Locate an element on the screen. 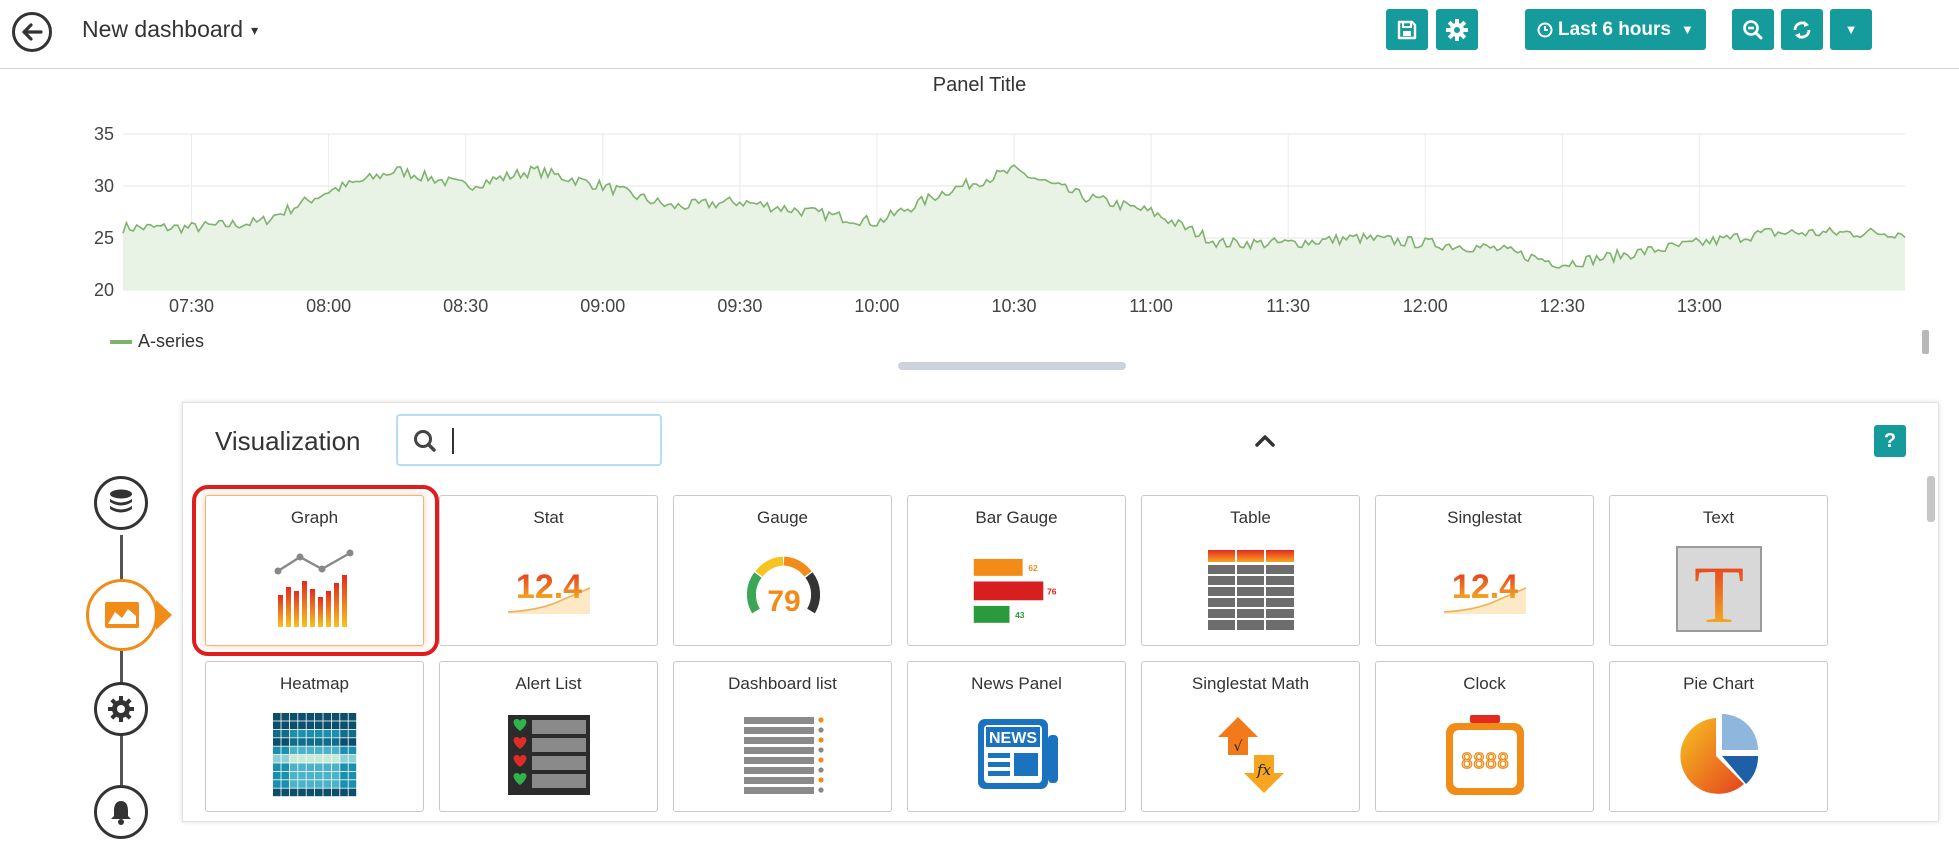 The height and width of the screenshot is (850, 1959). text-glyph: T is located at coordinates (1718, 590).